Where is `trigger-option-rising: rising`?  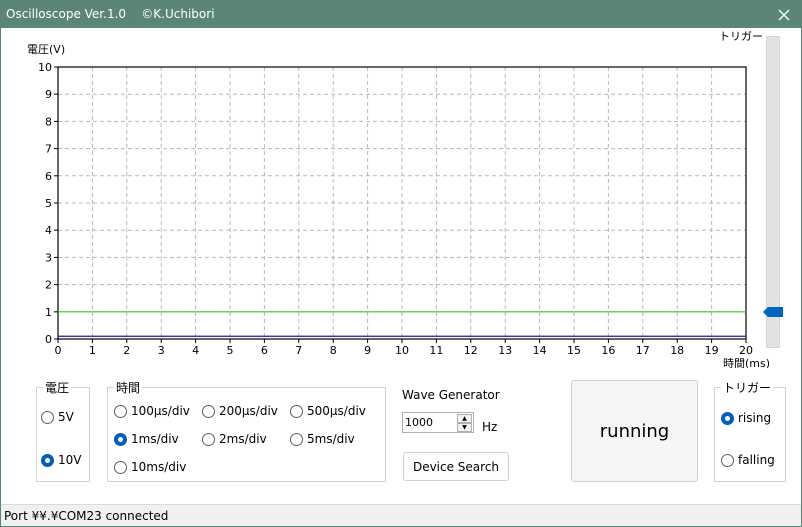 trigger-option-rising: rising is located at coordinates (746, 418).